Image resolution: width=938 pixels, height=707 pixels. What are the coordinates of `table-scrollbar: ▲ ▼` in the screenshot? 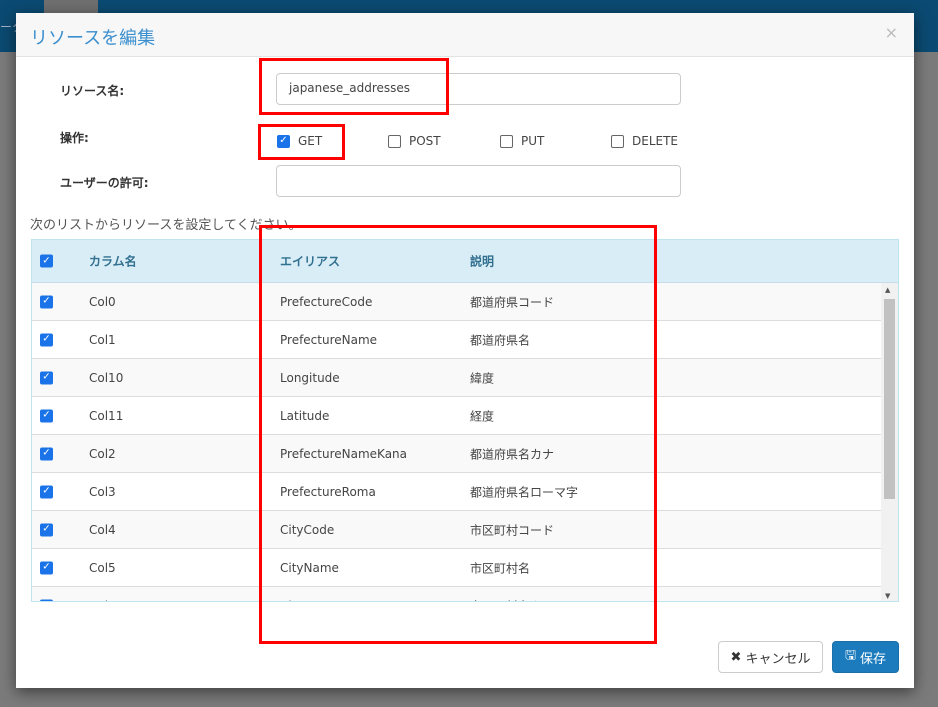 It's located at (889, 442).